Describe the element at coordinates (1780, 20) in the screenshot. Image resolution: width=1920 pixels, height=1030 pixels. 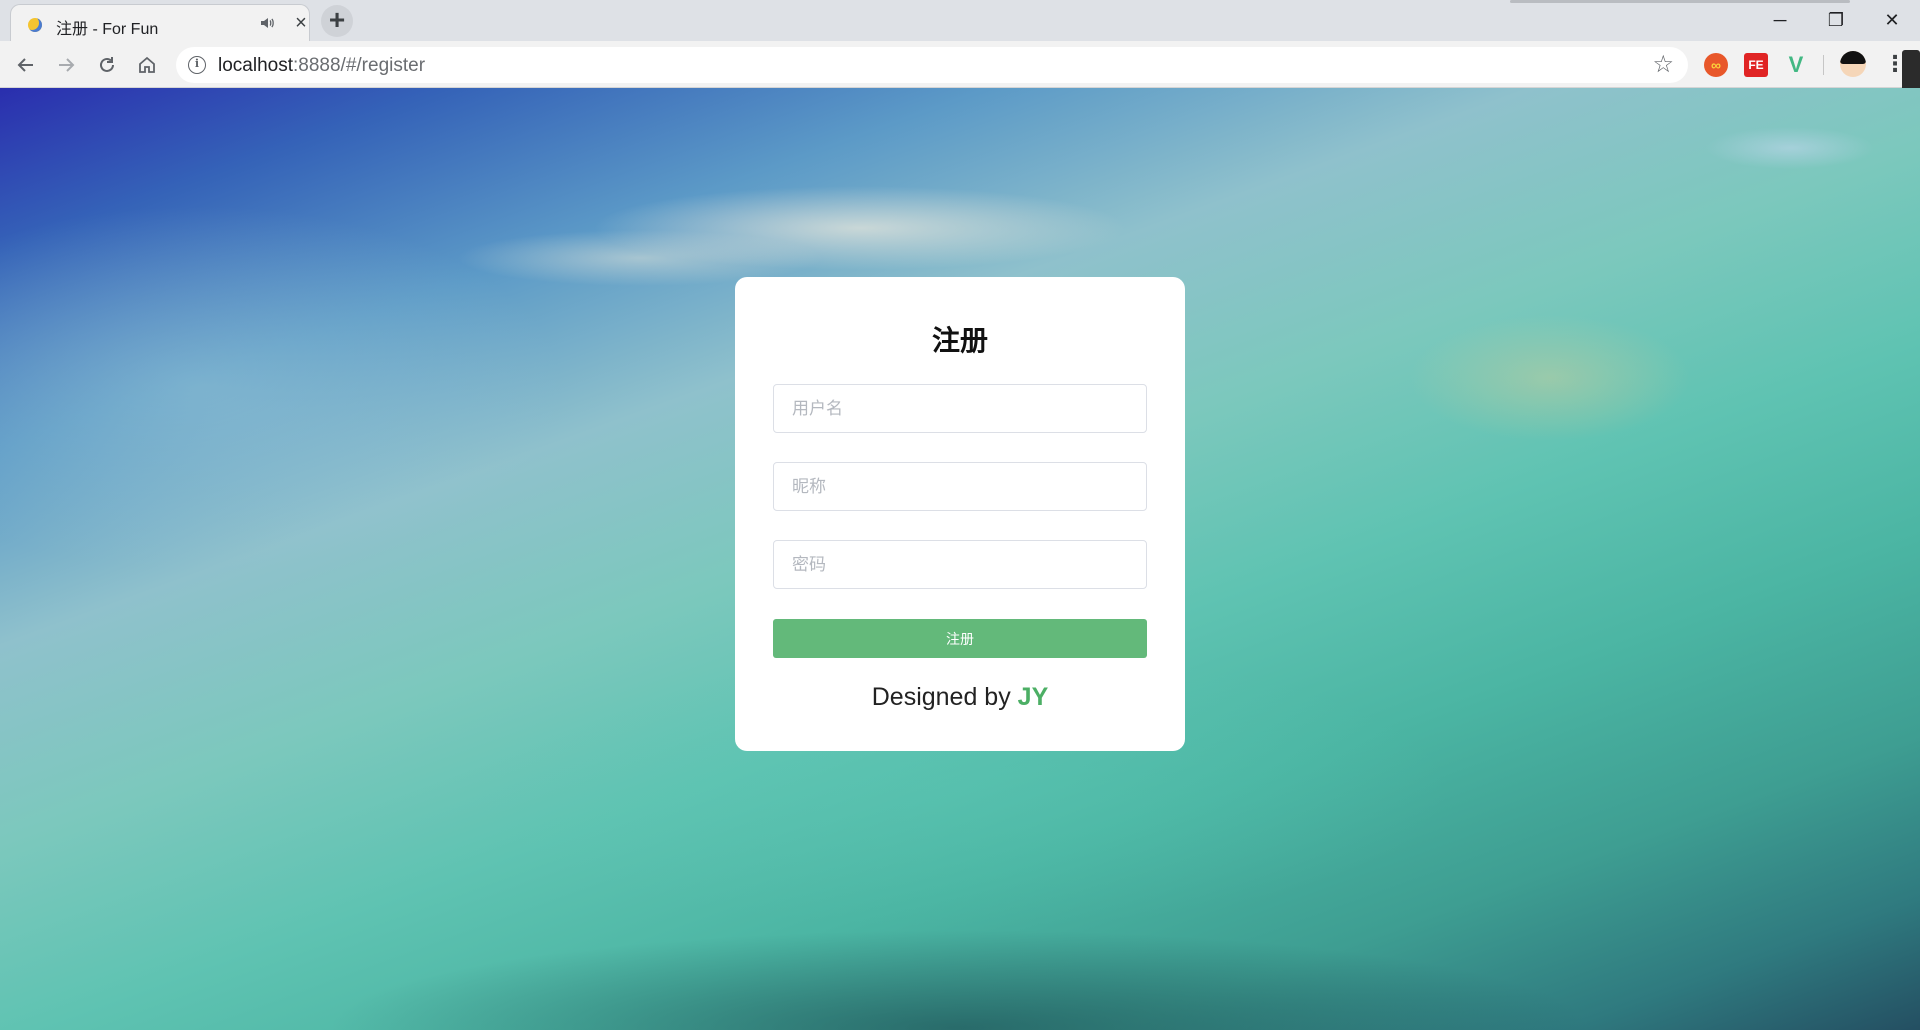
I see `minimize-button: ─` at that location.